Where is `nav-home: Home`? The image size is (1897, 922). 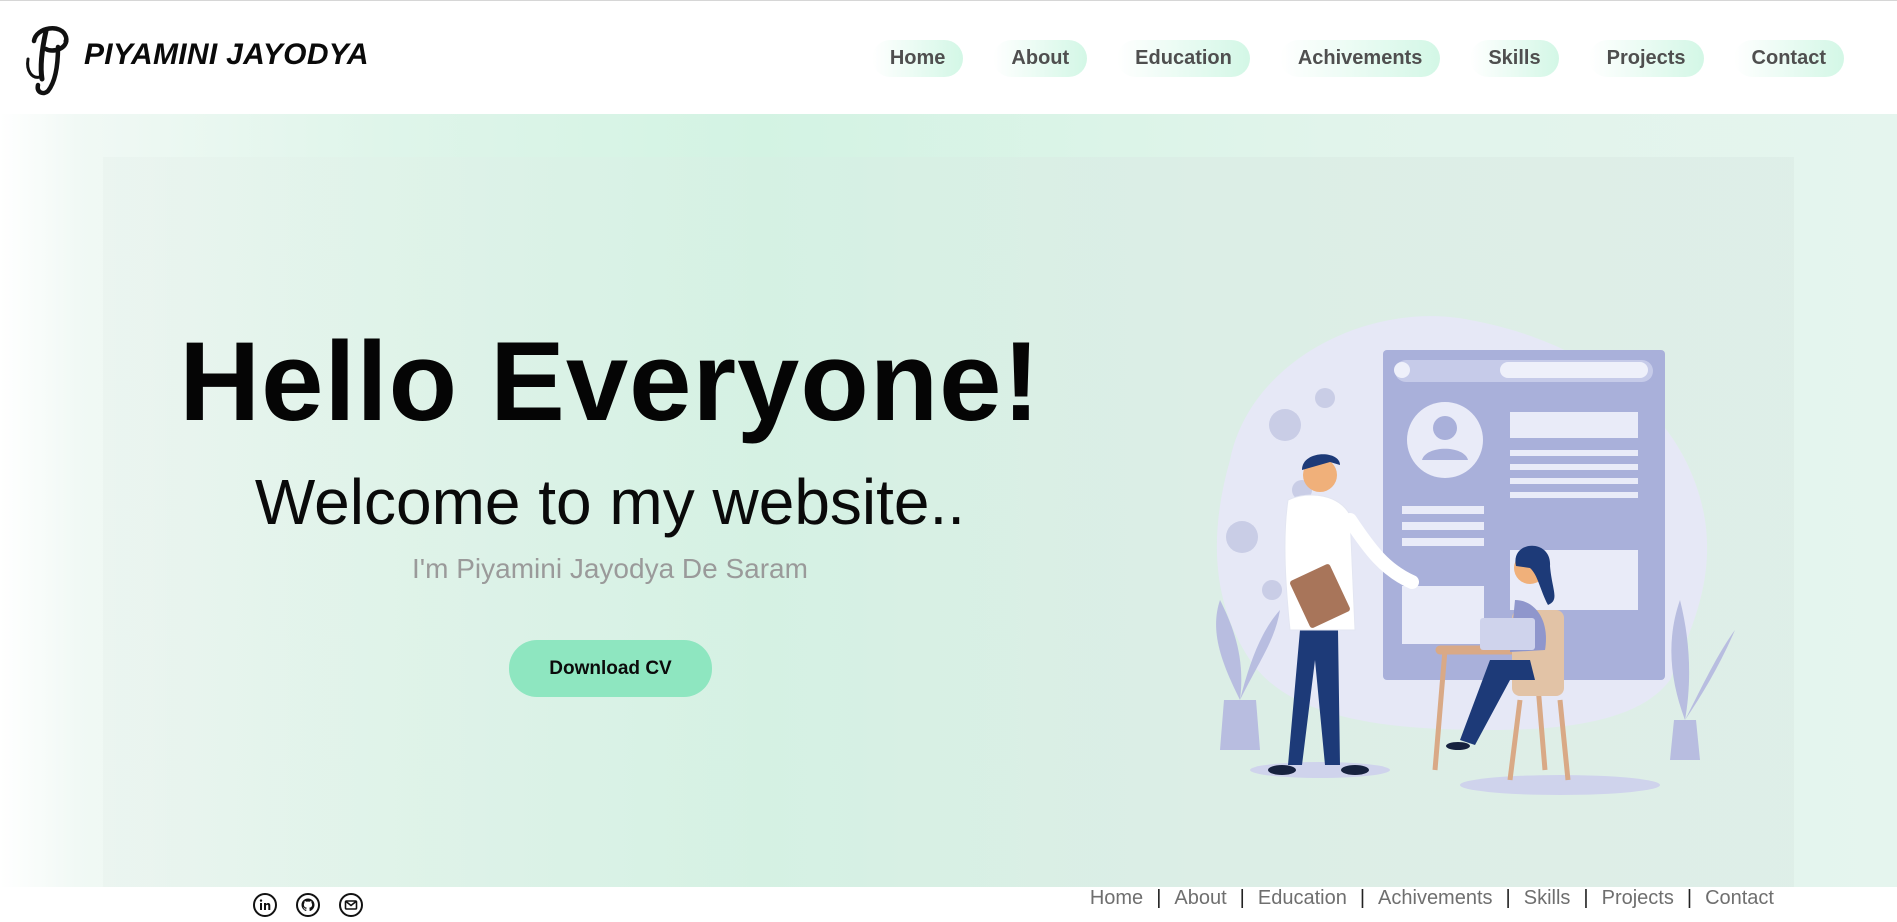
nav-home: Home is located at coordinates (917, 58).